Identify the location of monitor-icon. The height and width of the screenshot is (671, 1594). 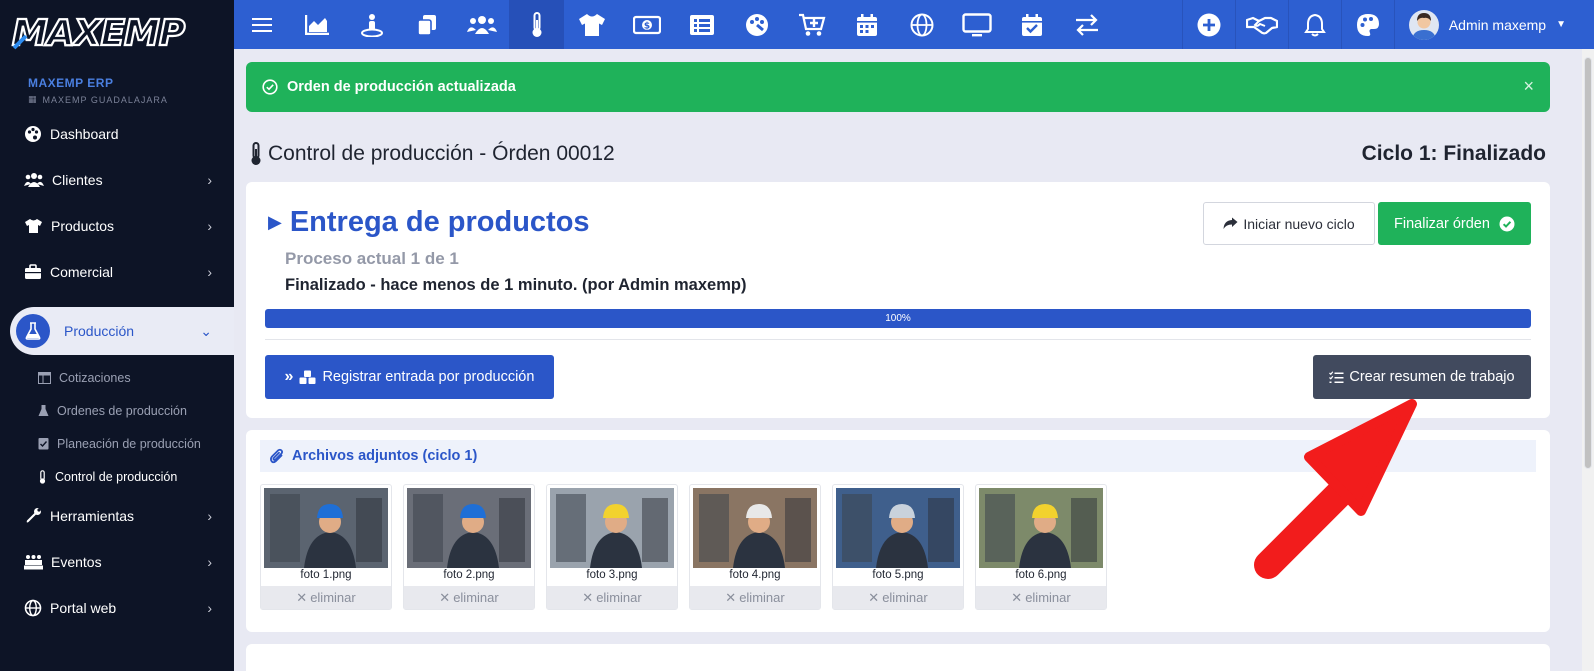
(976, 24).